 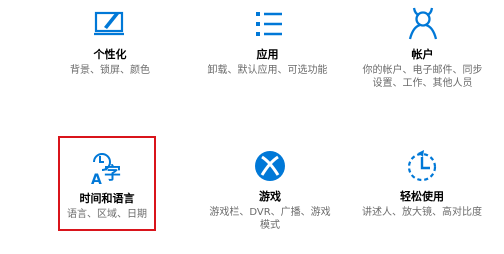 What do you see at coordinates (268, 24) in the screenshot?
I see `apps-icon` at bounding box center [268, 24].